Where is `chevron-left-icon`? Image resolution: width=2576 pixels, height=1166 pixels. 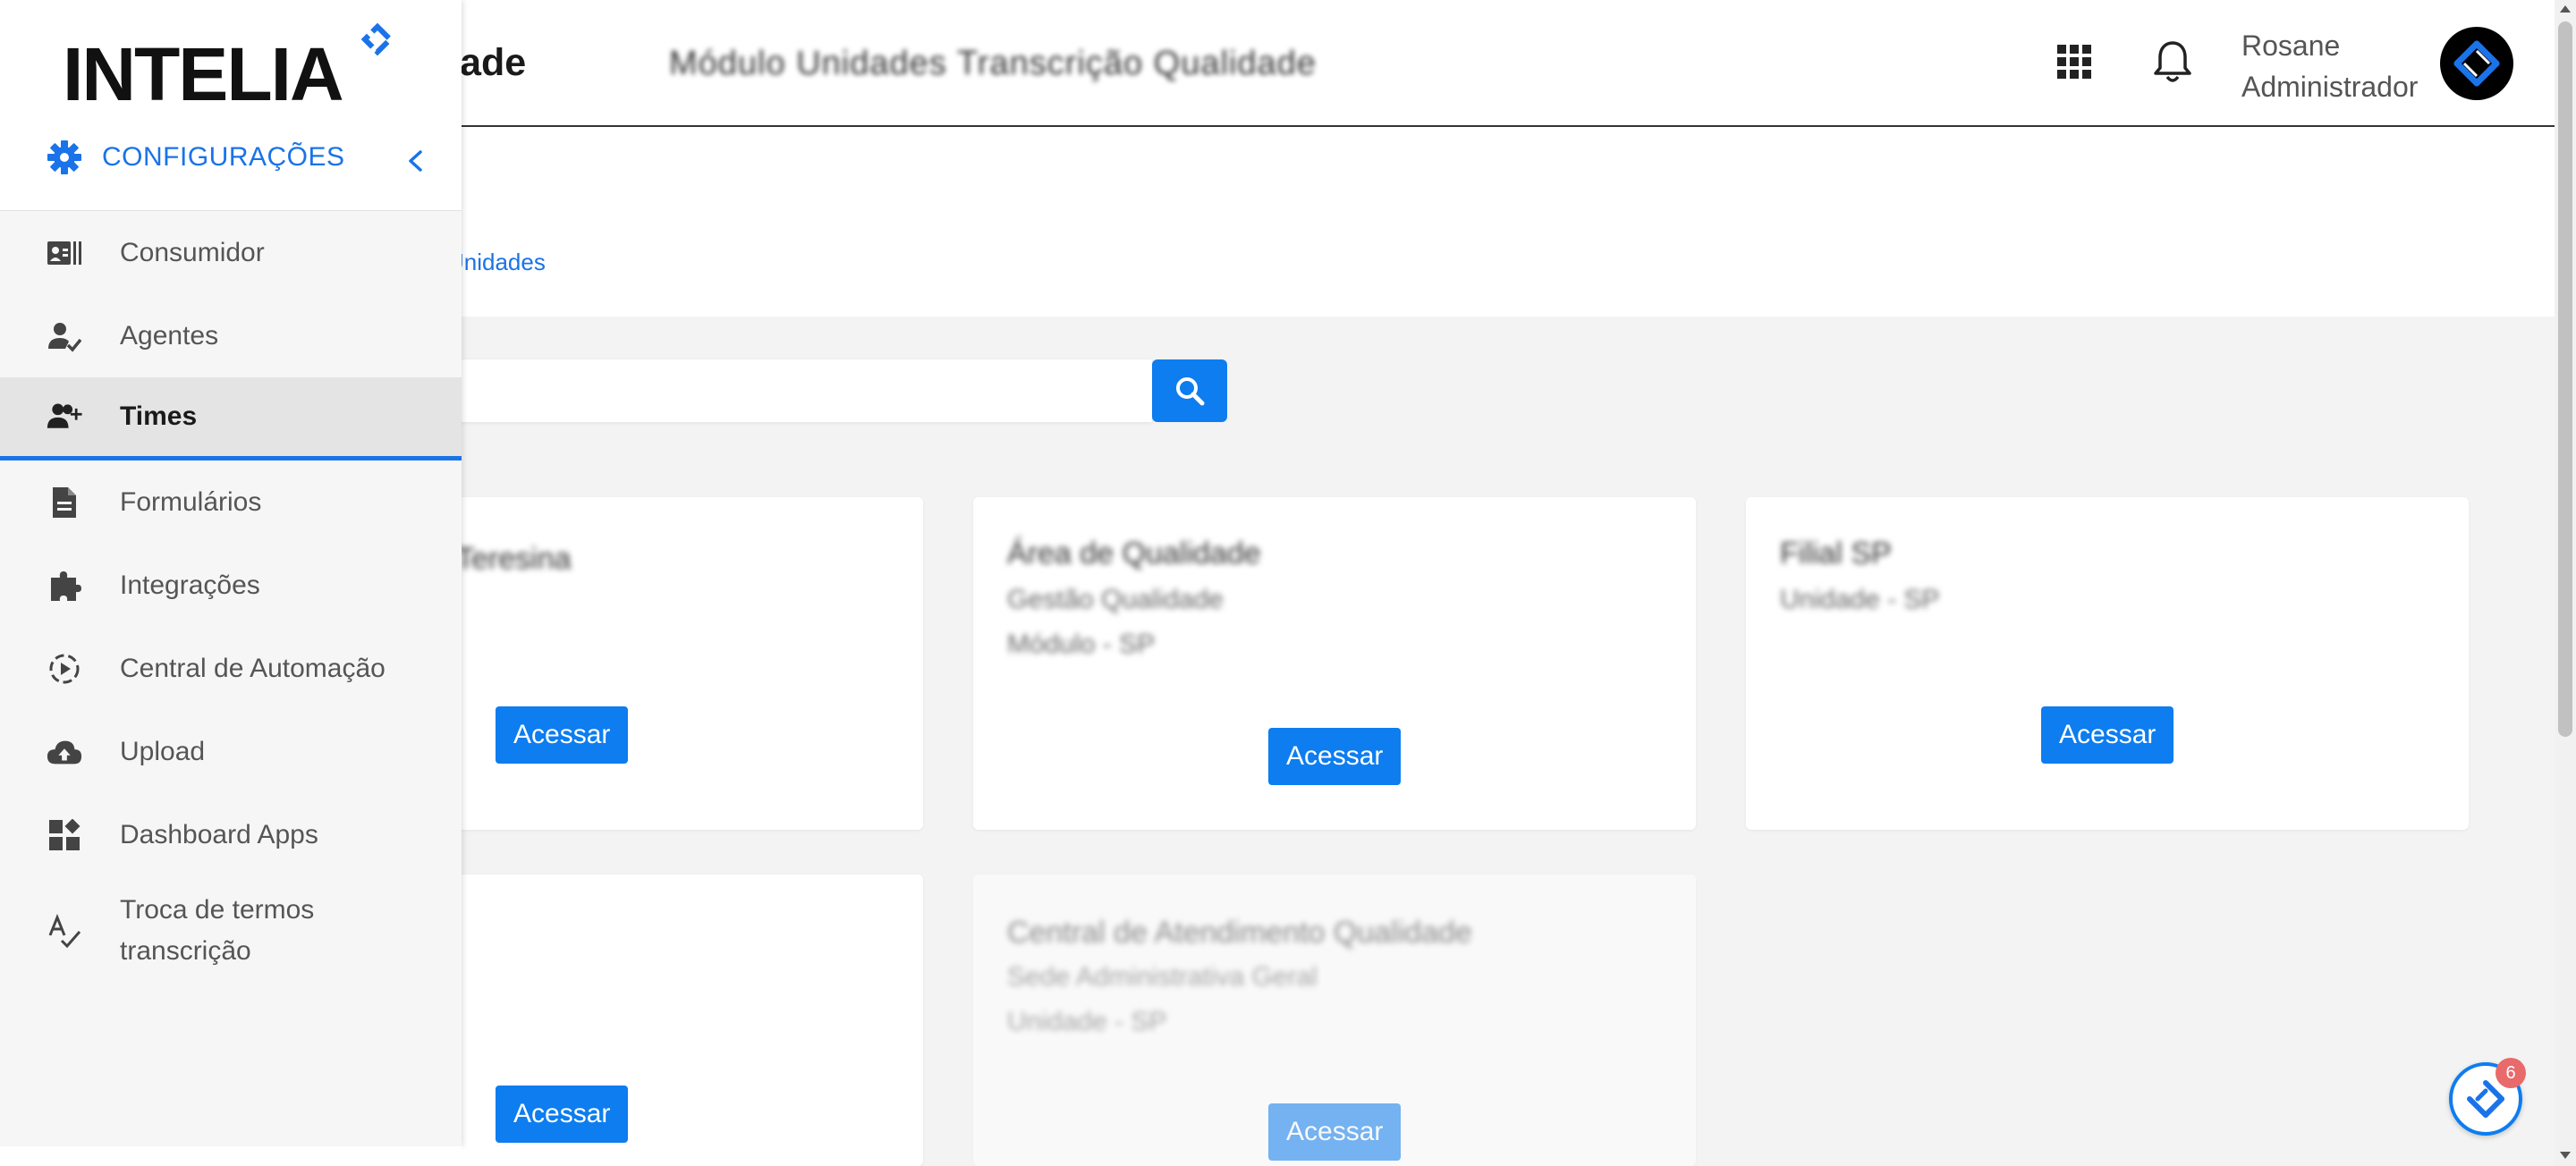
chevron-left-icon is located at coordinates (415, 161).